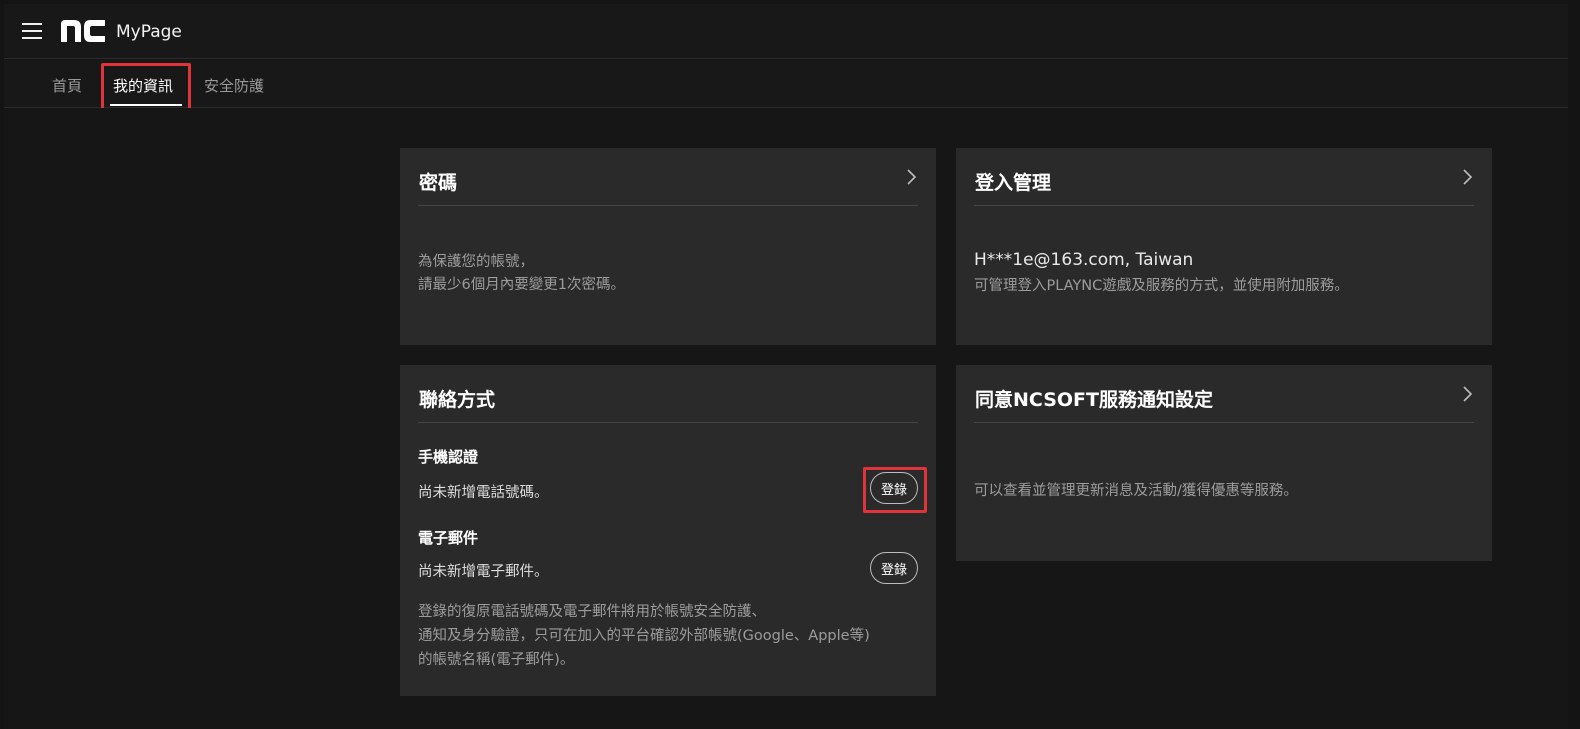 This screenshot has height=729, width=1580. What do you see at coordinates (496, 660) in the screenshot?
I see `contact-note-line3: 的帳號名稱(電子郵件)。` at bounding box center [496, 660].